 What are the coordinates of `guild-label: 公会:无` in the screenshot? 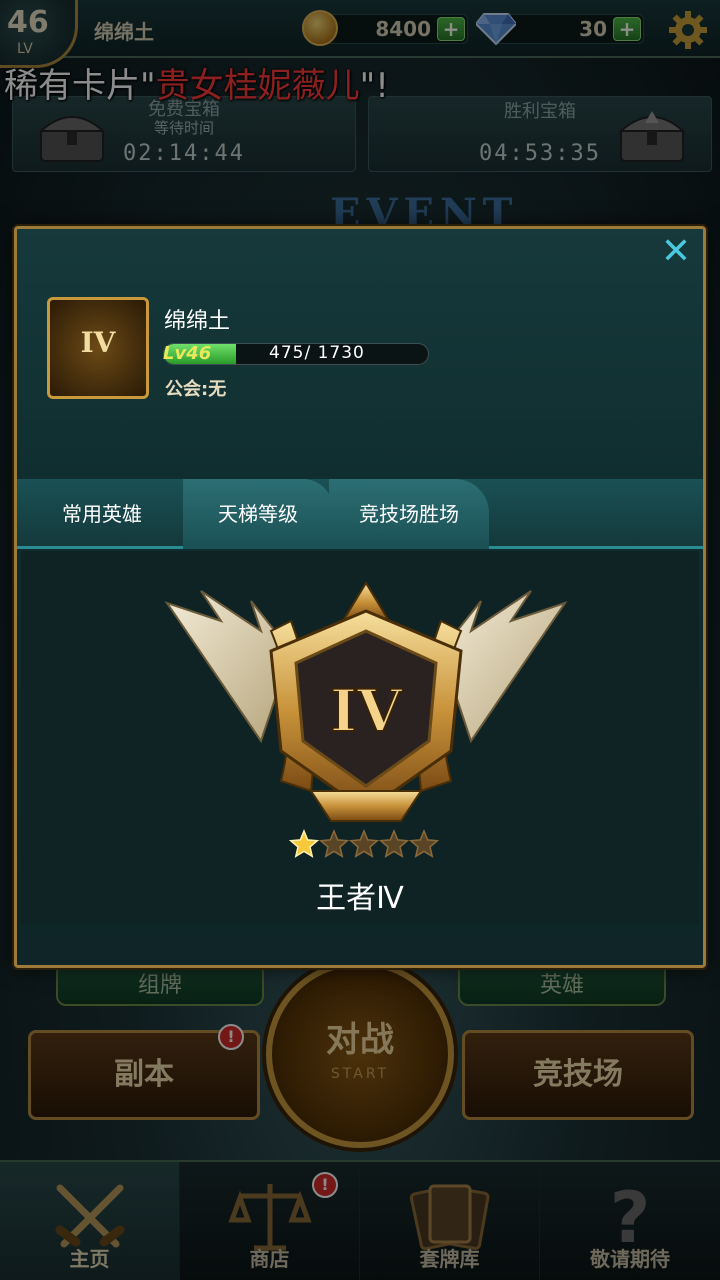 It's located at (196, 389).